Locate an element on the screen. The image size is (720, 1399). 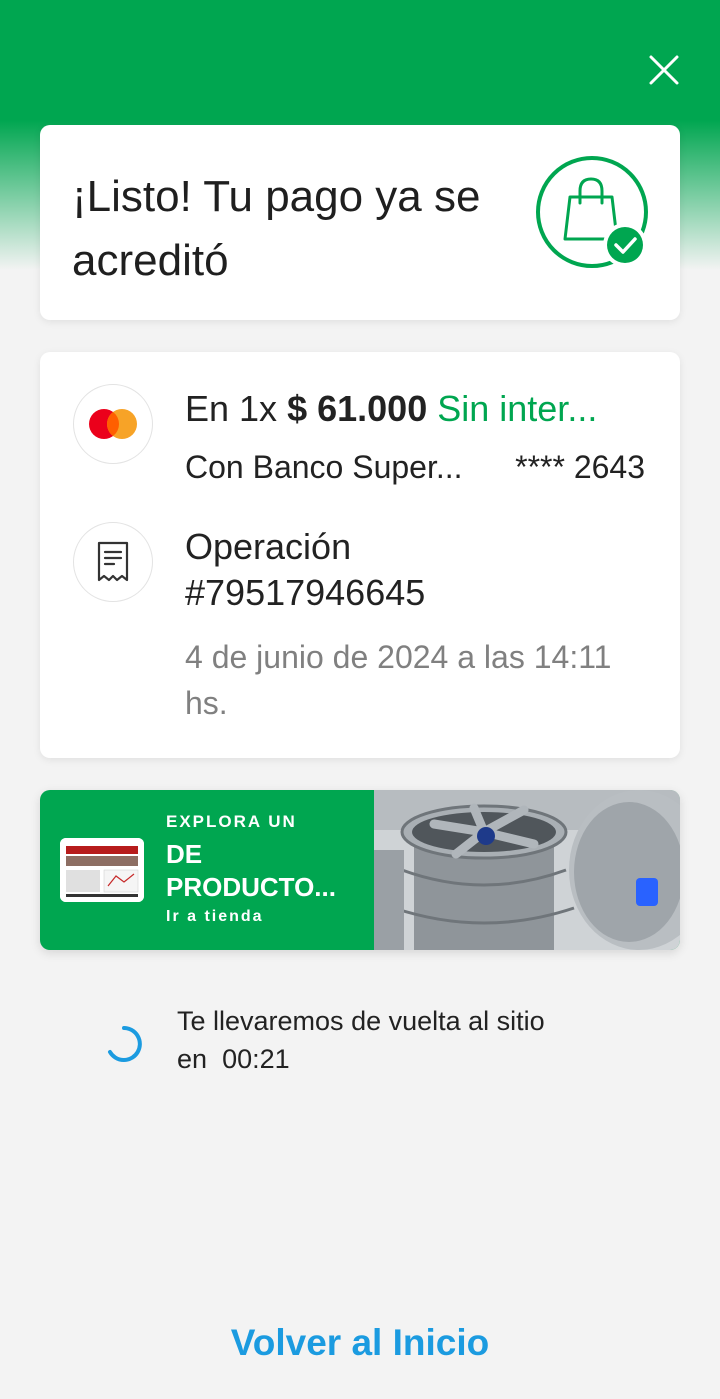
receipt-icon-wrap is located at coordinates (113, 562).